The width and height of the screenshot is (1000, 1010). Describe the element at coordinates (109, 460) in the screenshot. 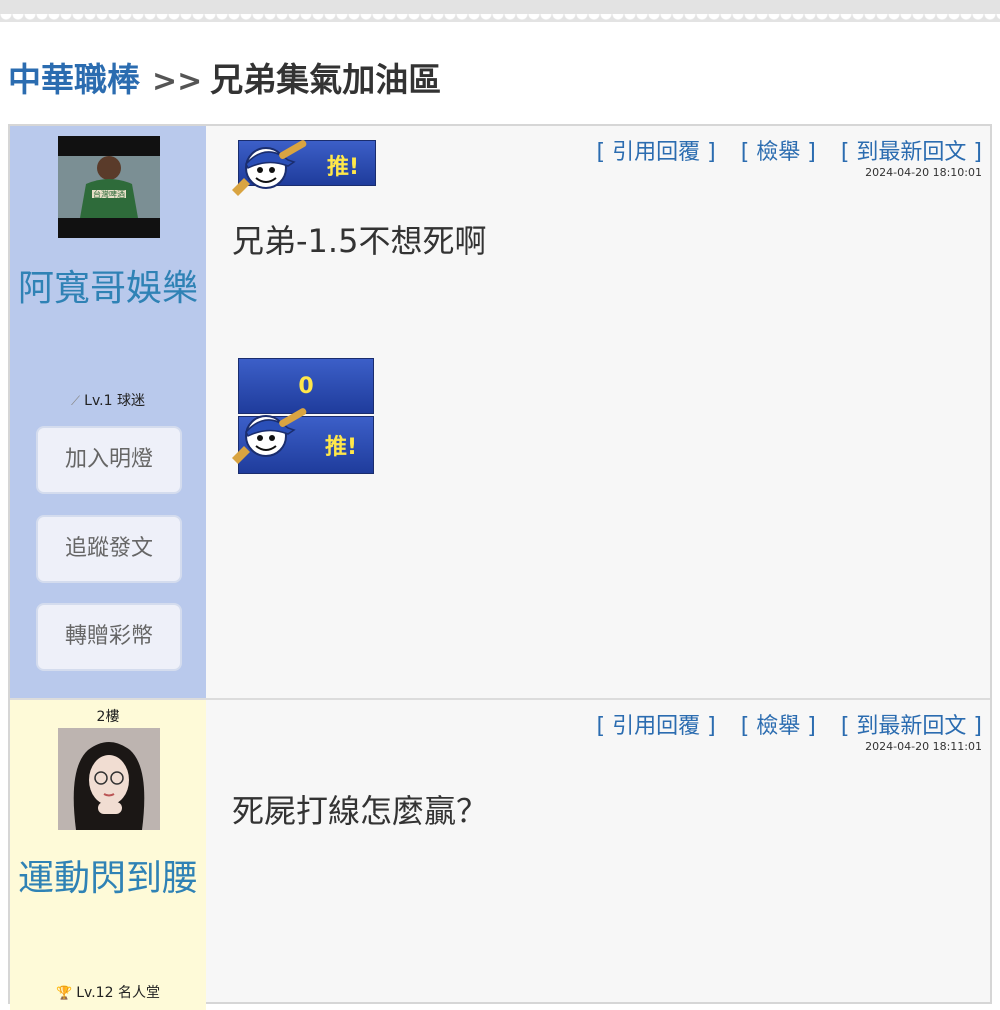

I see `add-to-favorites-button: 加入明燈` at that location.